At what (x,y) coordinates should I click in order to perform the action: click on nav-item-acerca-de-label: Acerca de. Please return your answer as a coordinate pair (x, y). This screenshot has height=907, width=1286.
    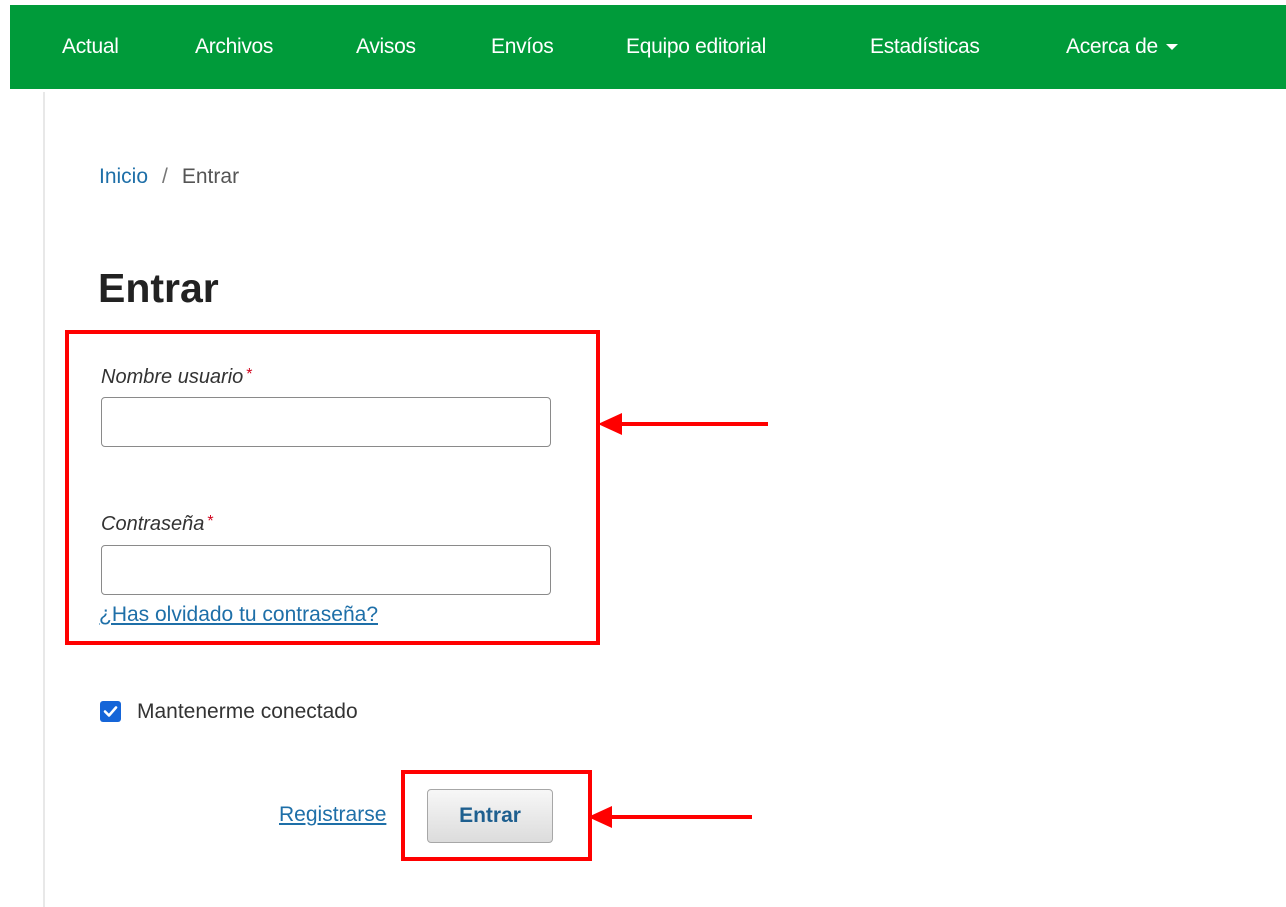
    Looking at the image, I should click on (1112, 46).